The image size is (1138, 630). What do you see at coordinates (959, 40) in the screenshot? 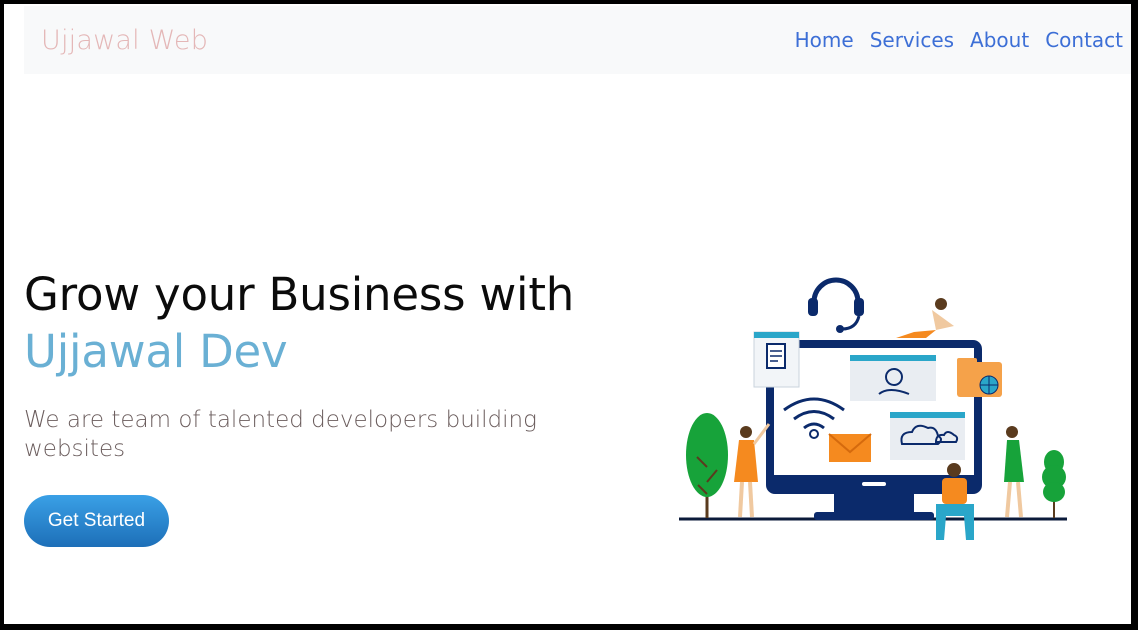
I see `nav-links: Home Services About Contact` at bounding box center [959, 40].